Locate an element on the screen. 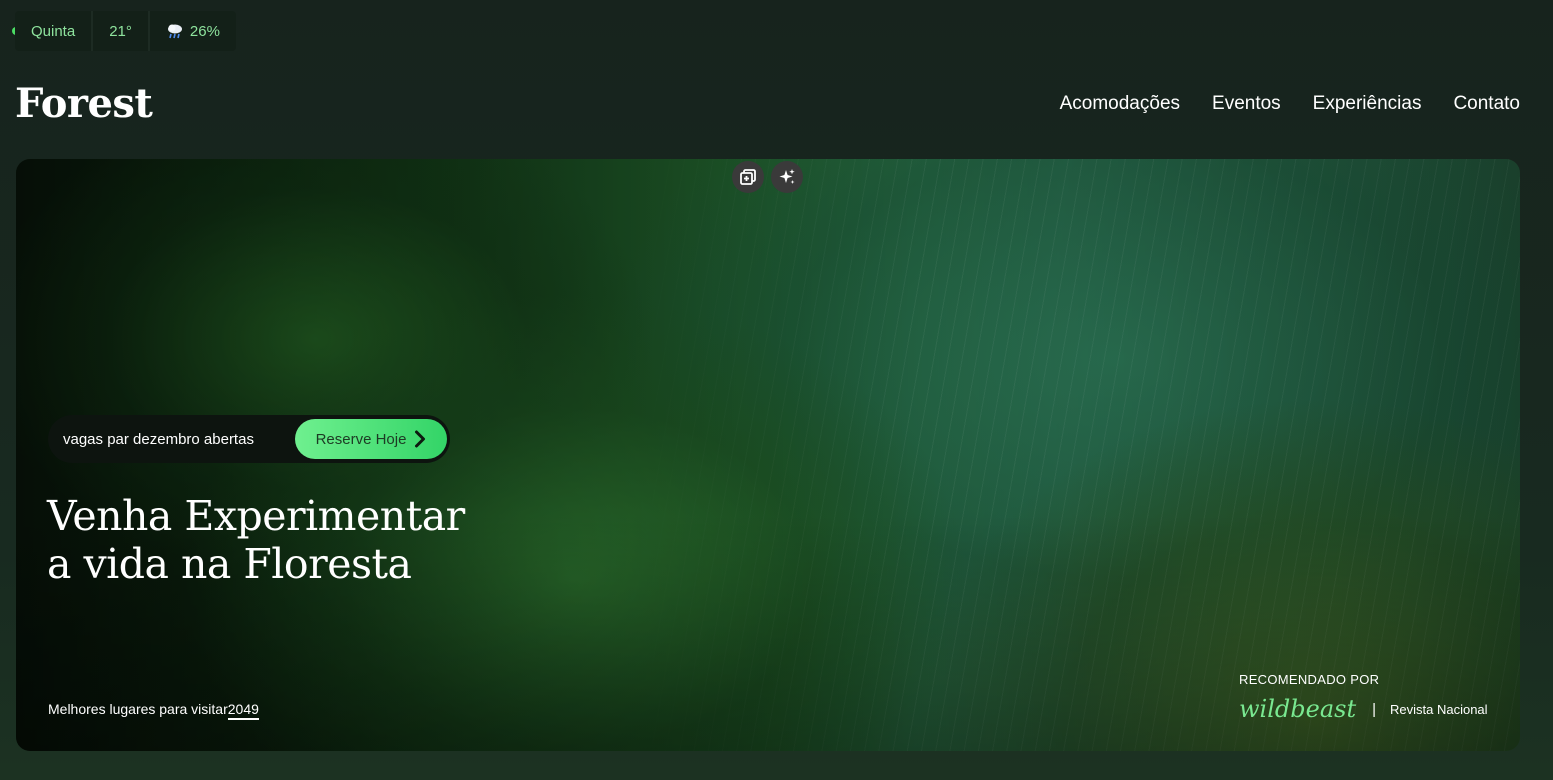 The image size is (1553, 780). copy-image-icon is located at coordinates (748, 177).